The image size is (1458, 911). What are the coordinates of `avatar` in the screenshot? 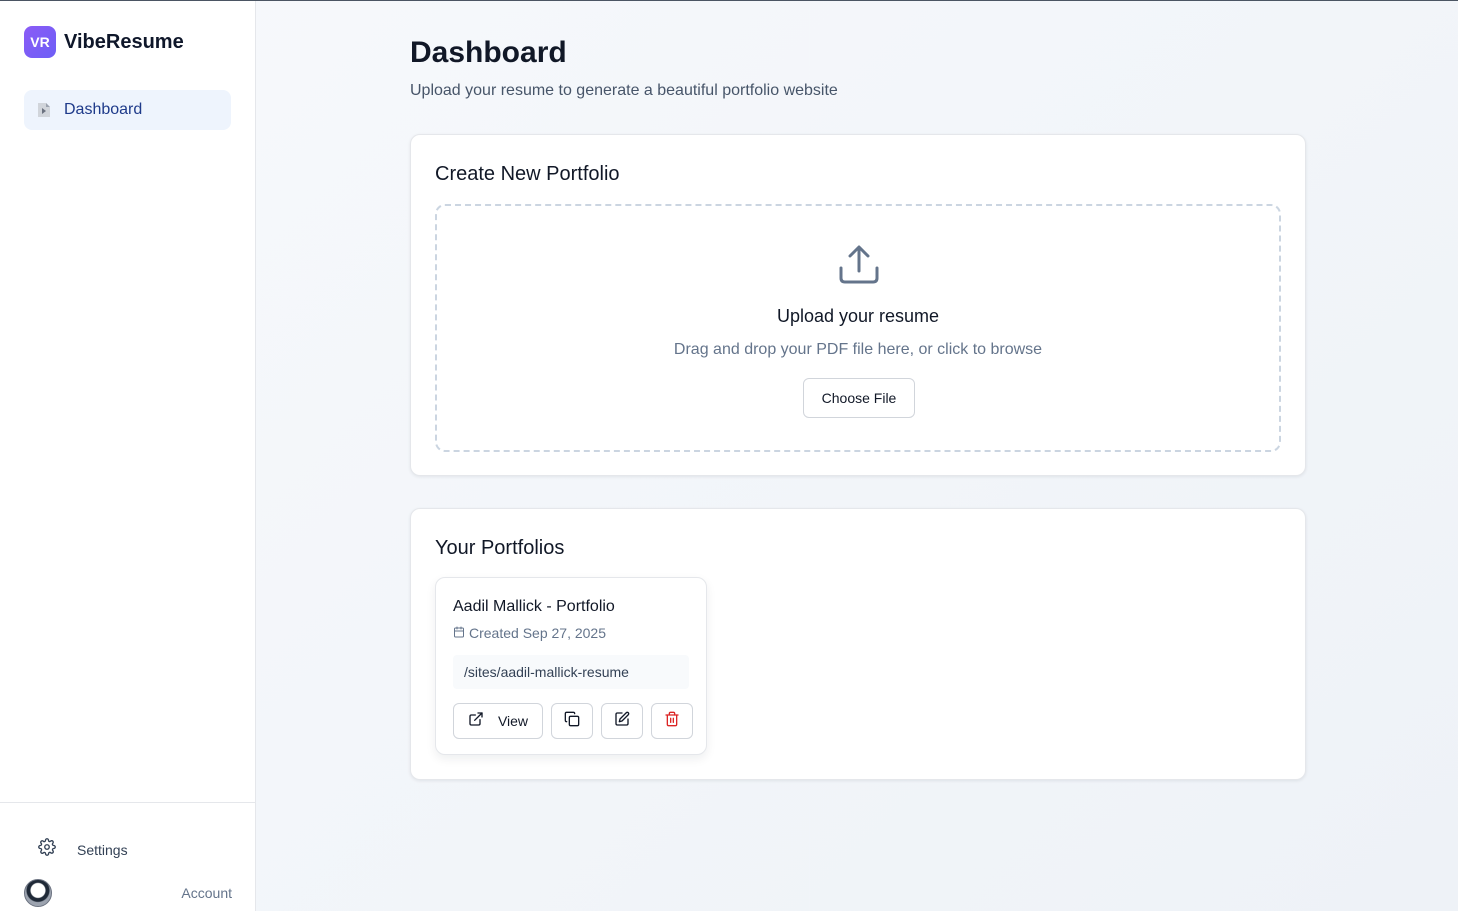 It's located at (38, 893).